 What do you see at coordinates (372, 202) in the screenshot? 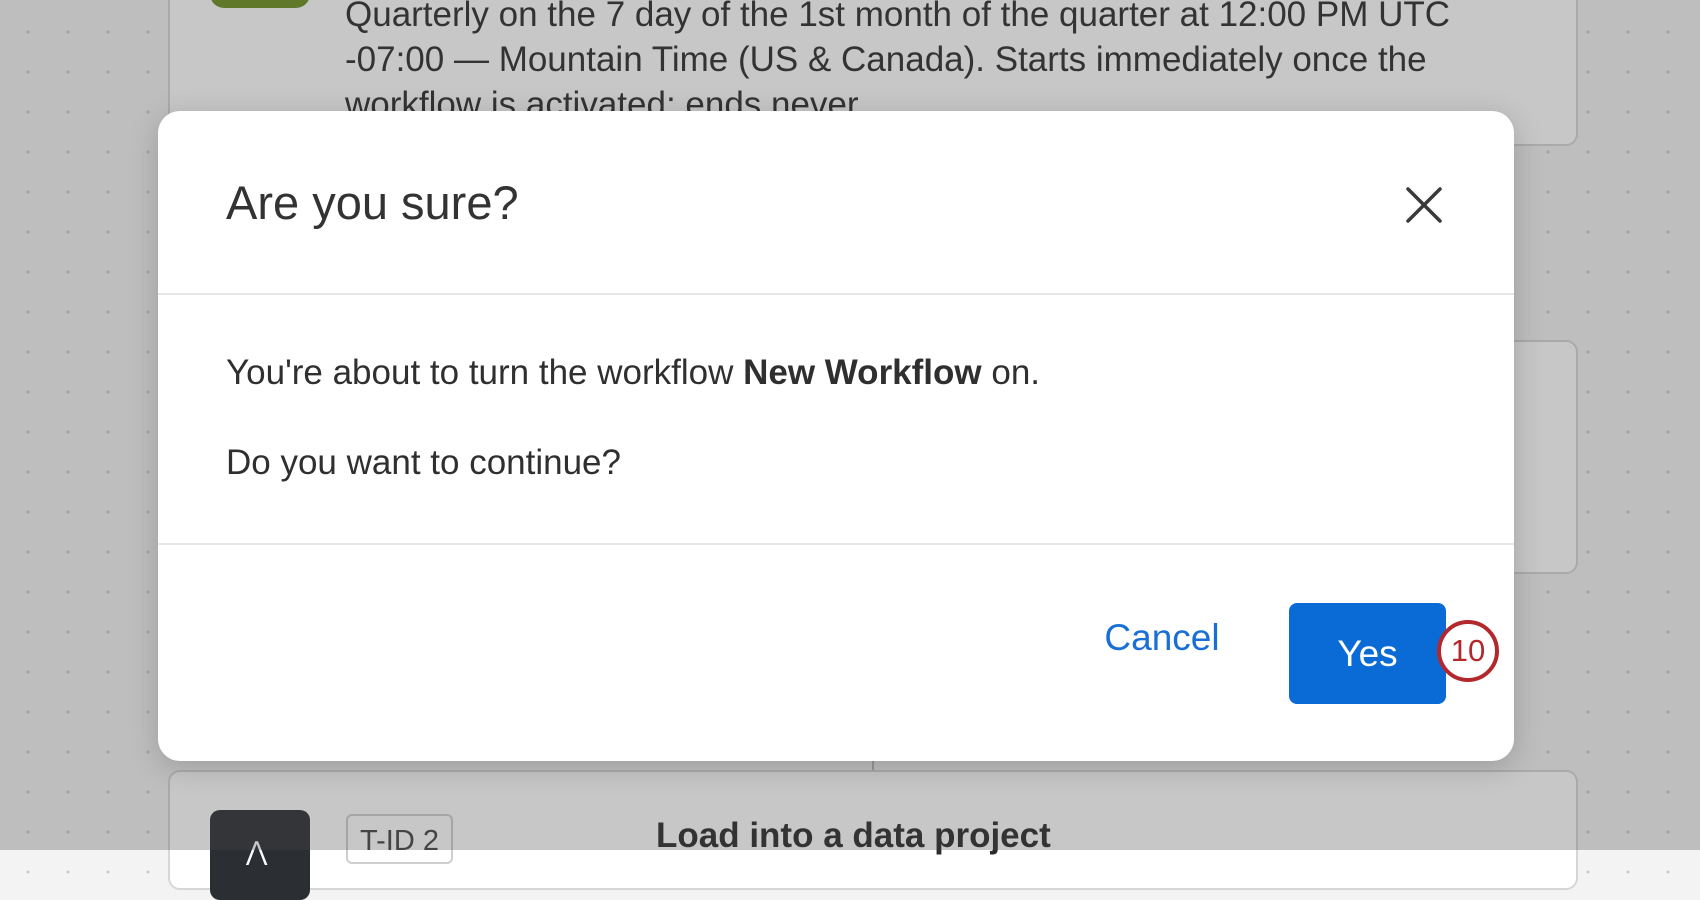
I see `dialog-title: Are you sure?` at bounding box center [372, 202].